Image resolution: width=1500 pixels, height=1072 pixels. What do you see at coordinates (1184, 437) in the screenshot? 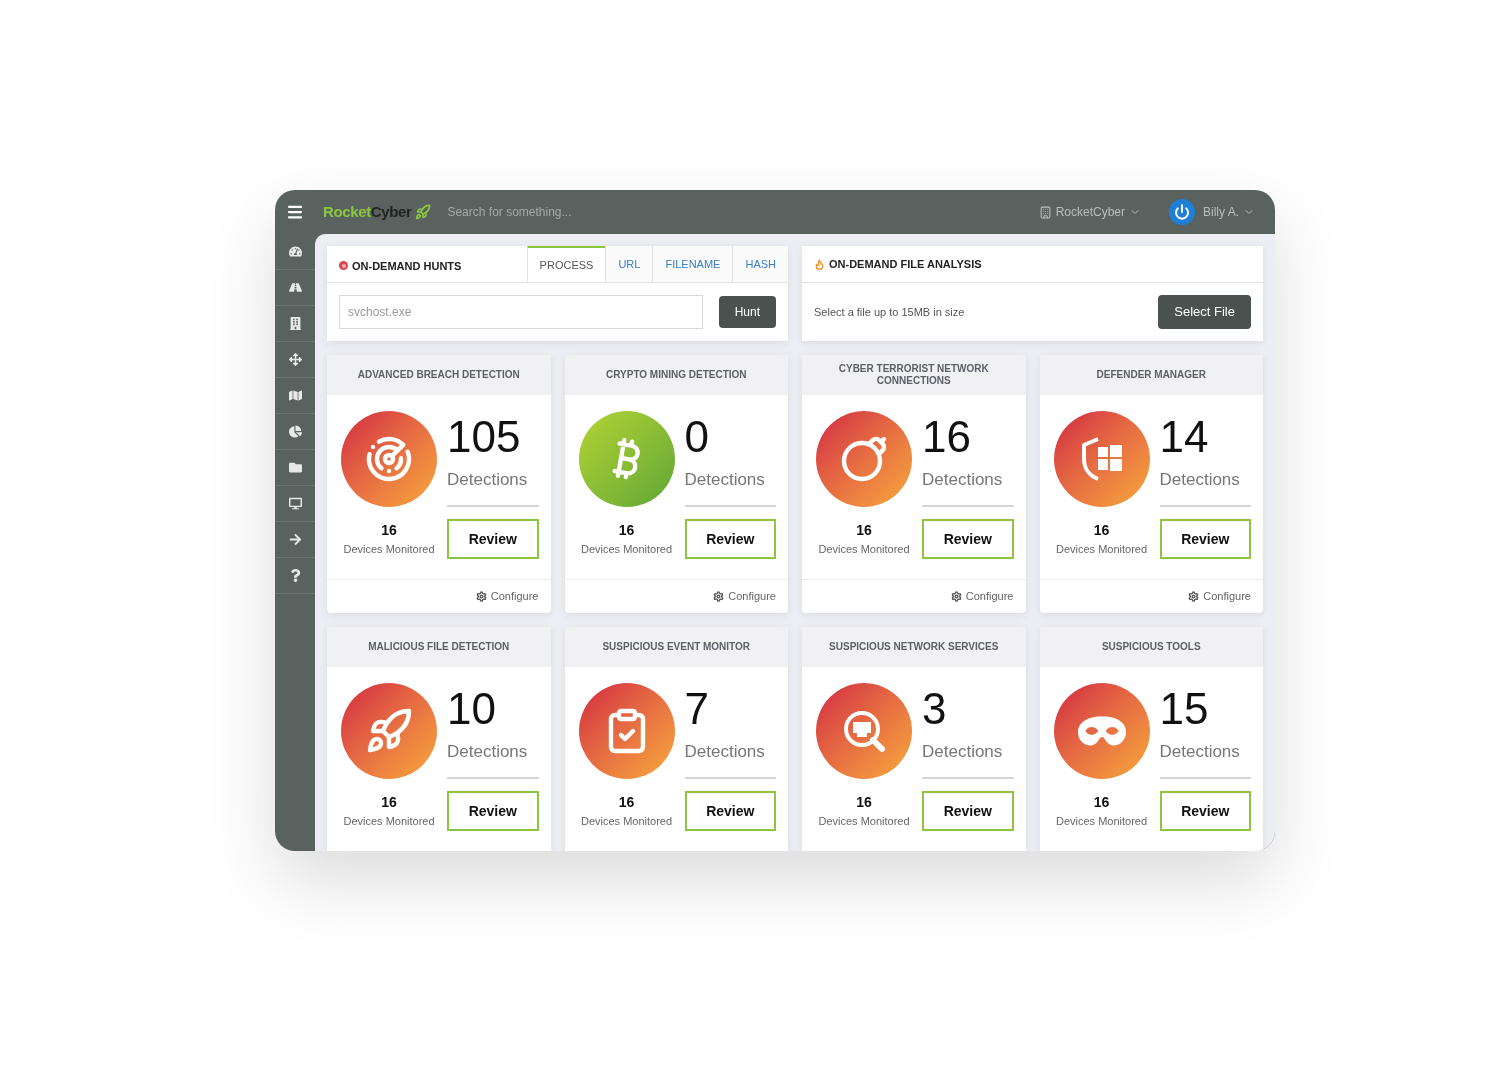
I see `detection-count: 14` at bounding box center [1184, 437].